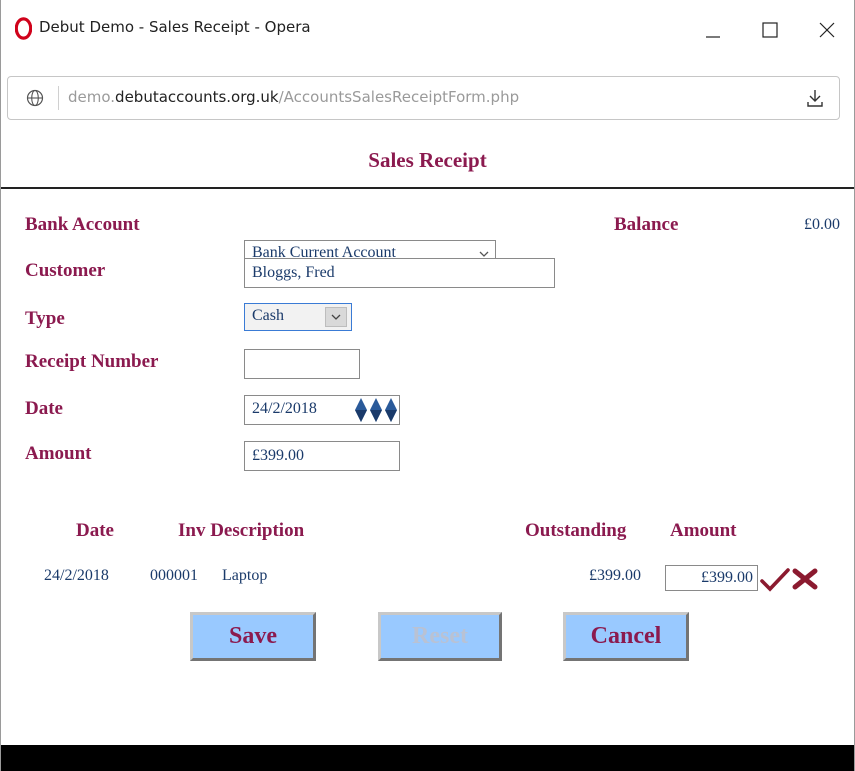  What do you see at coordinates (92, 97) in the screenshot?
I see `url-prefix: demo.` at bounding box center [92, 97].